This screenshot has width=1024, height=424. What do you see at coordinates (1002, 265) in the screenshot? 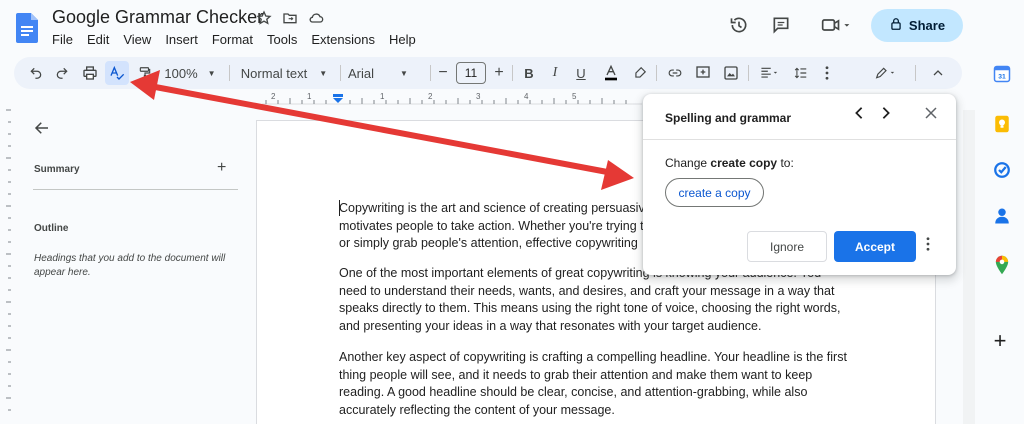
I see `maps-icon` at bounding box center [1002, 265].